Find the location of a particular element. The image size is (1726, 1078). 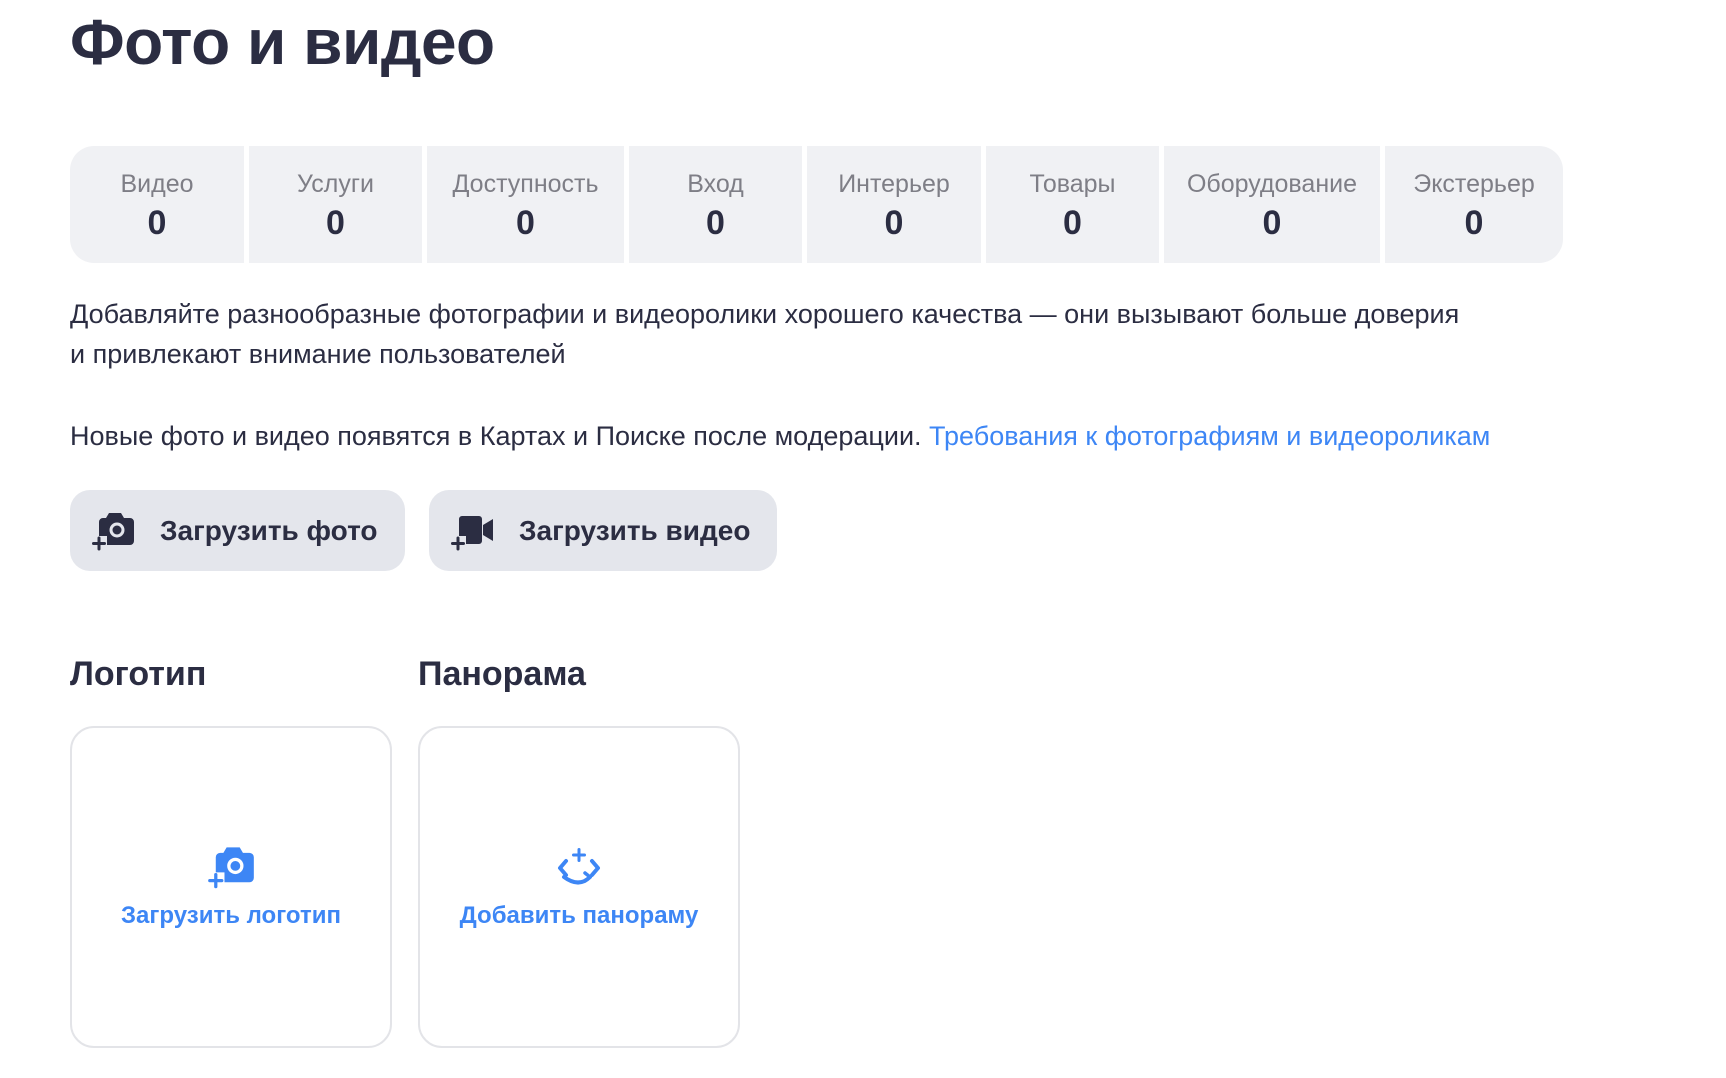

stat-tile-goods: Товары 0 is located at coordinates (1072, 204).